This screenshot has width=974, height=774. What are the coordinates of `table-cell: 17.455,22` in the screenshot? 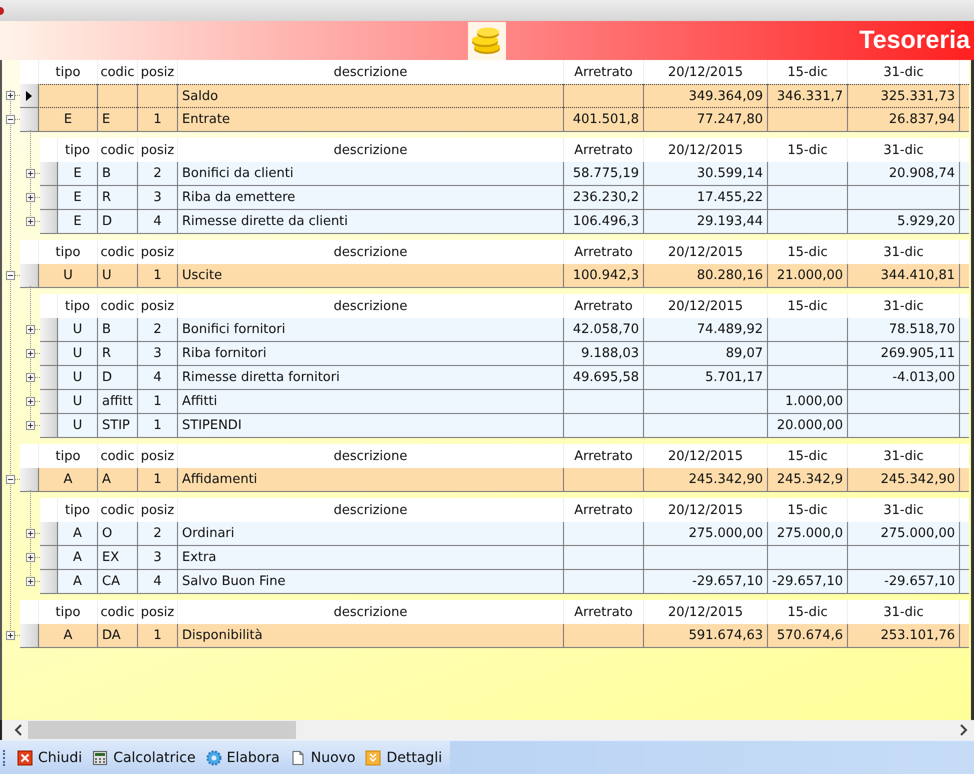 It's located at (705, 198).